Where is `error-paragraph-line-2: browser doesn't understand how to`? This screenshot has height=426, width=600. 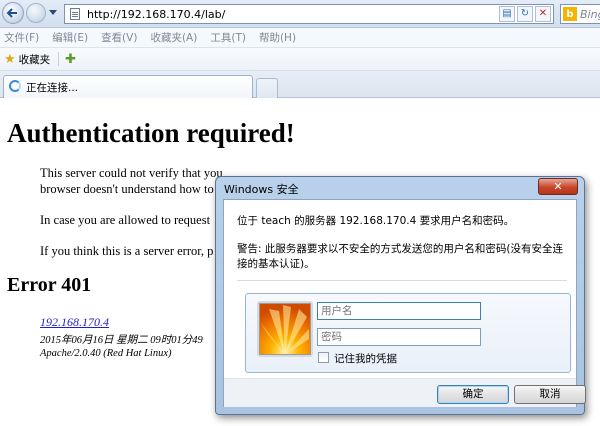
error-paragraph-line-2: browser doesn't understand how to is located at coordinates (127, 189).